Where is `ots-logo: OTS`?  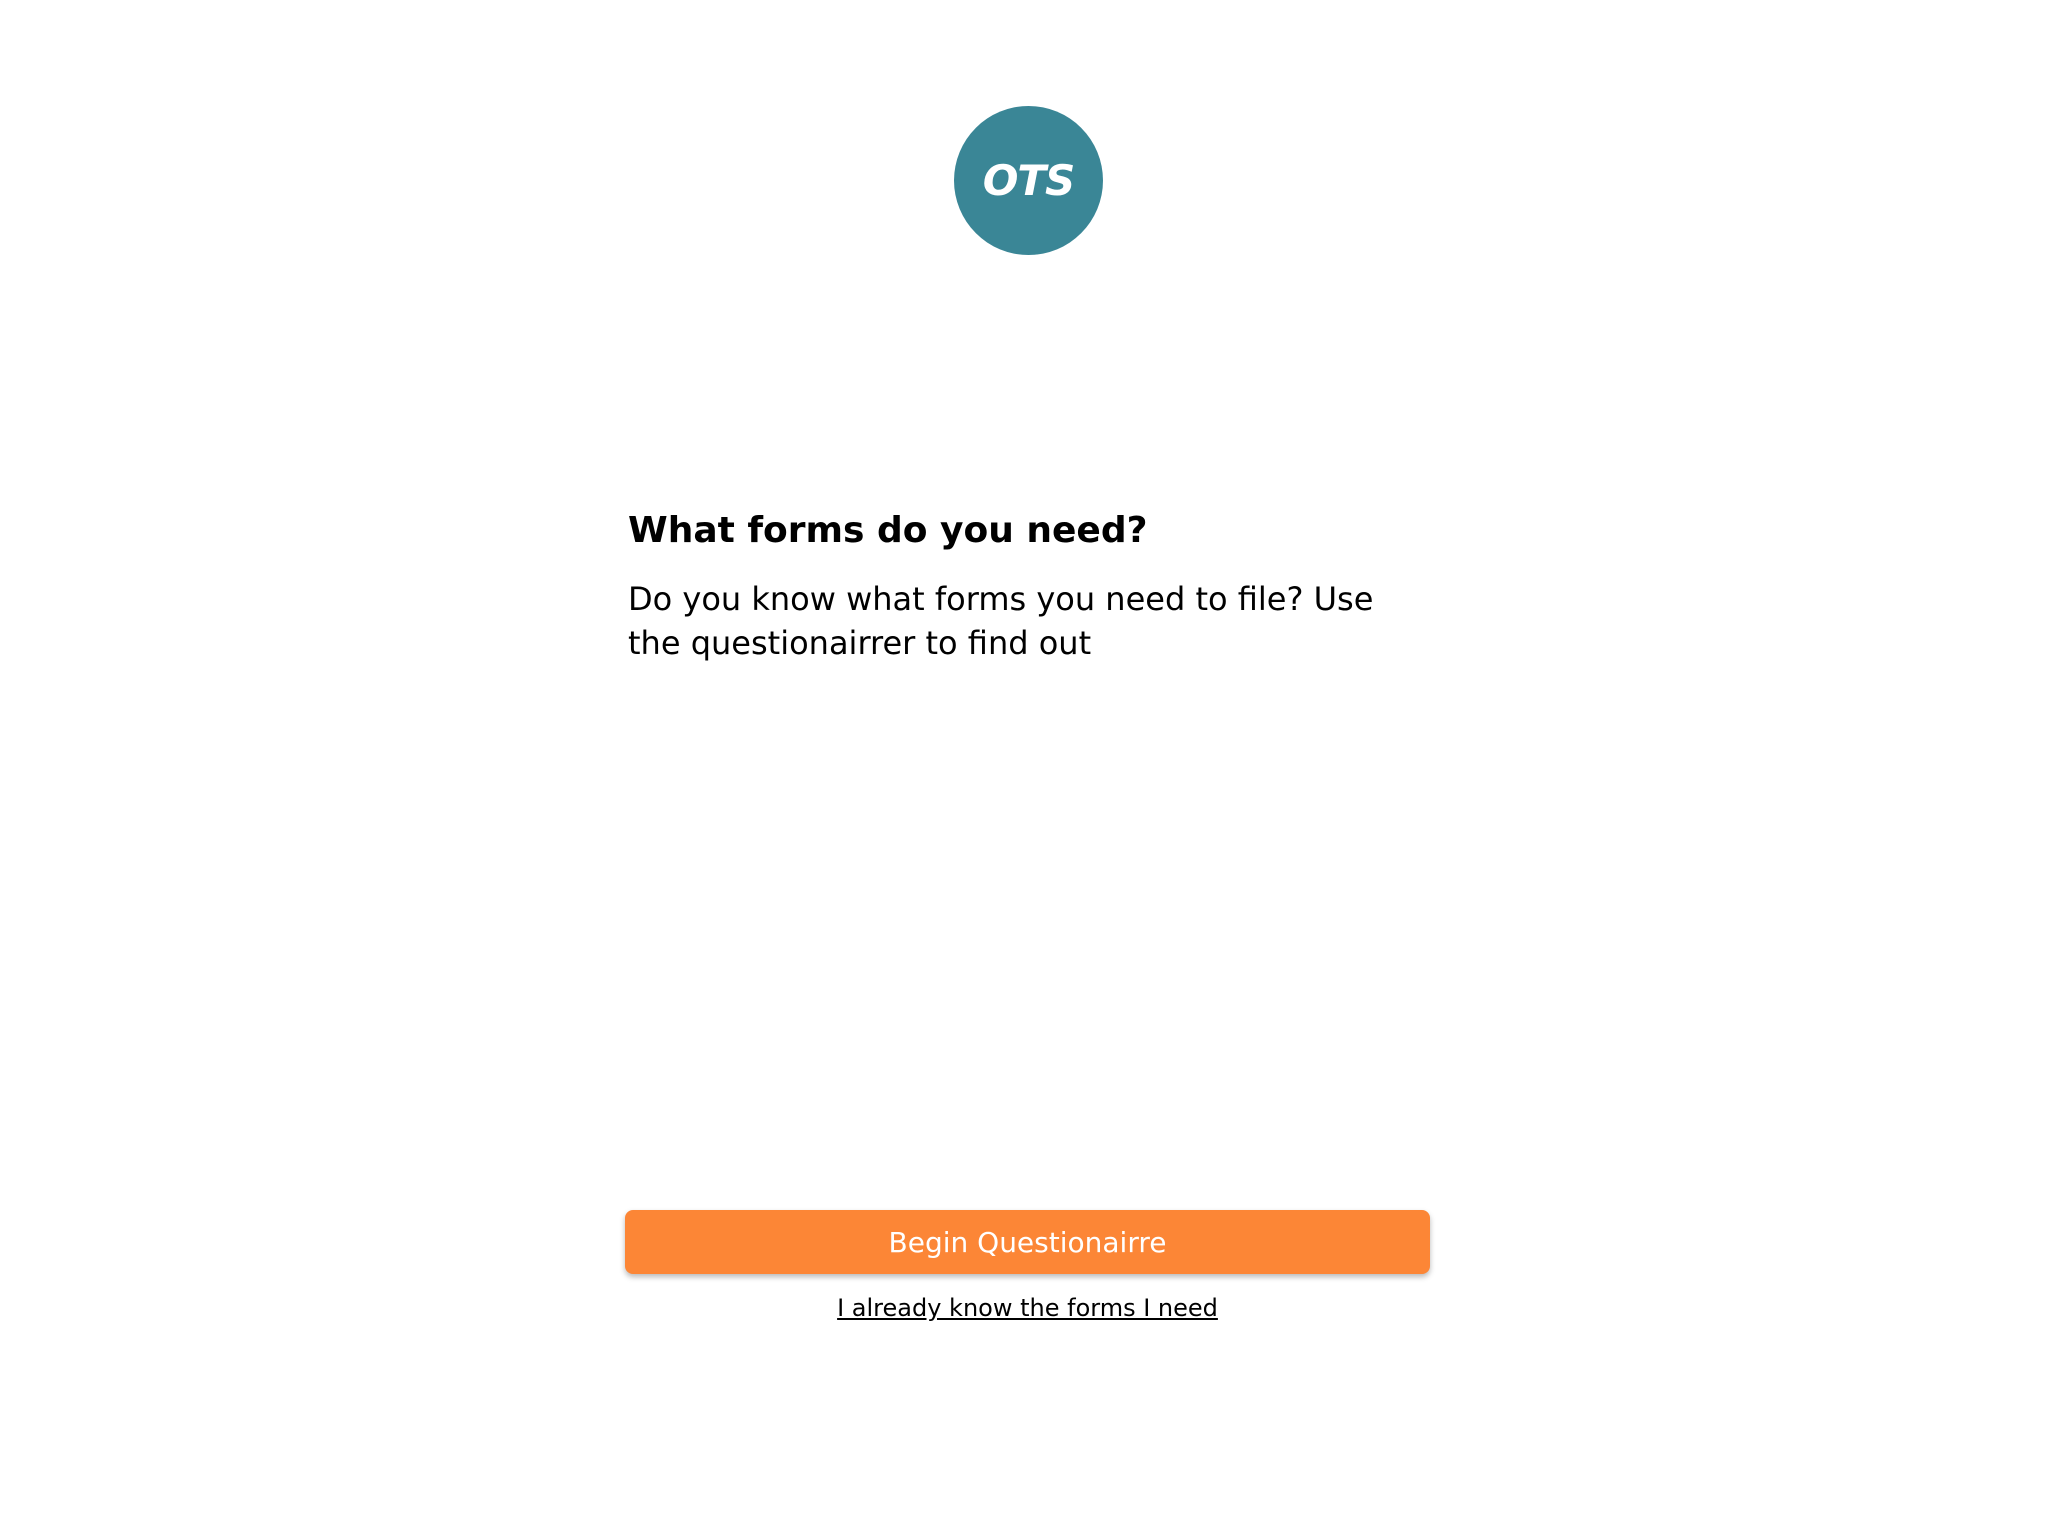
ots-logo: OTS is located at coordinates (1028, 180).